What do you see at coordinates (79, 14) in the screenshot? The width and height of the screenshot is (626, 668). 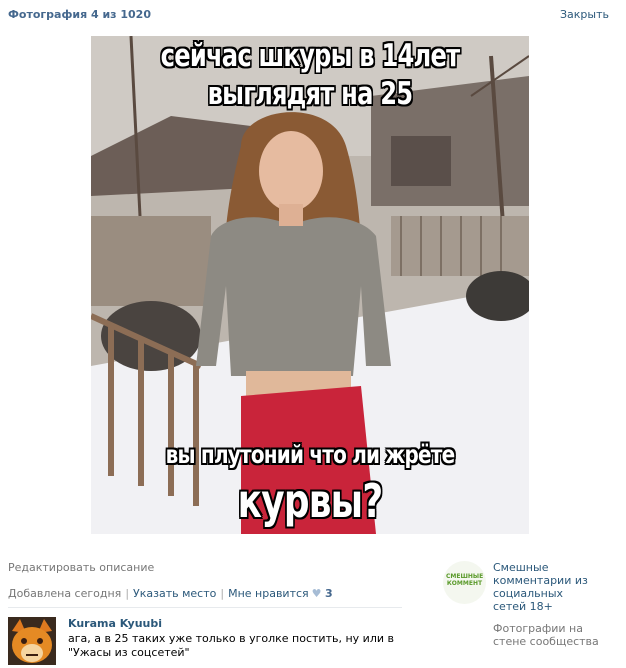 I see `photo-header-title: Фотография 4 из 1020` at bounding box center [79, 14].